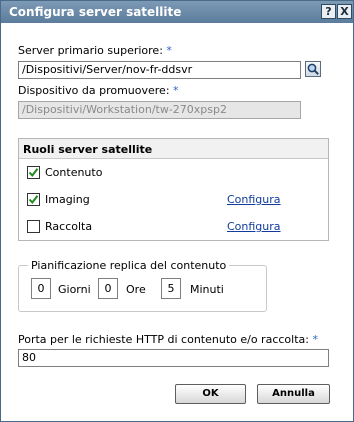 This screenshot has width=354, height=422. Describe the element at coordinates (254, 199) in the screenshot. I see `configure-imaging-link: Configura` at that location.